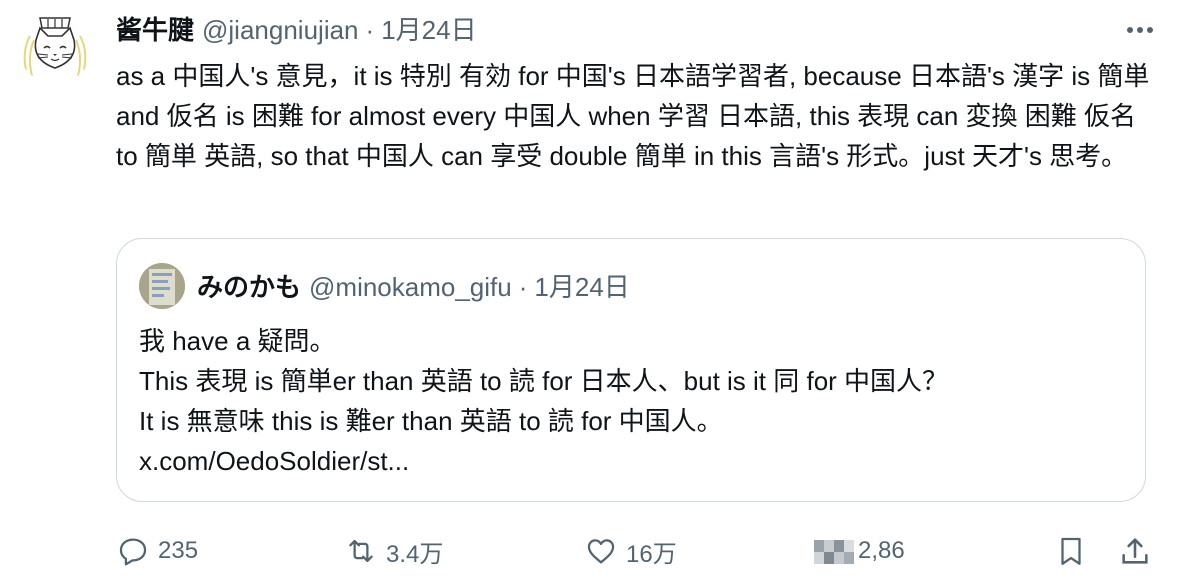  I want to click on quoted-author-handle: @minokamo_gifu, so click(410, 287).